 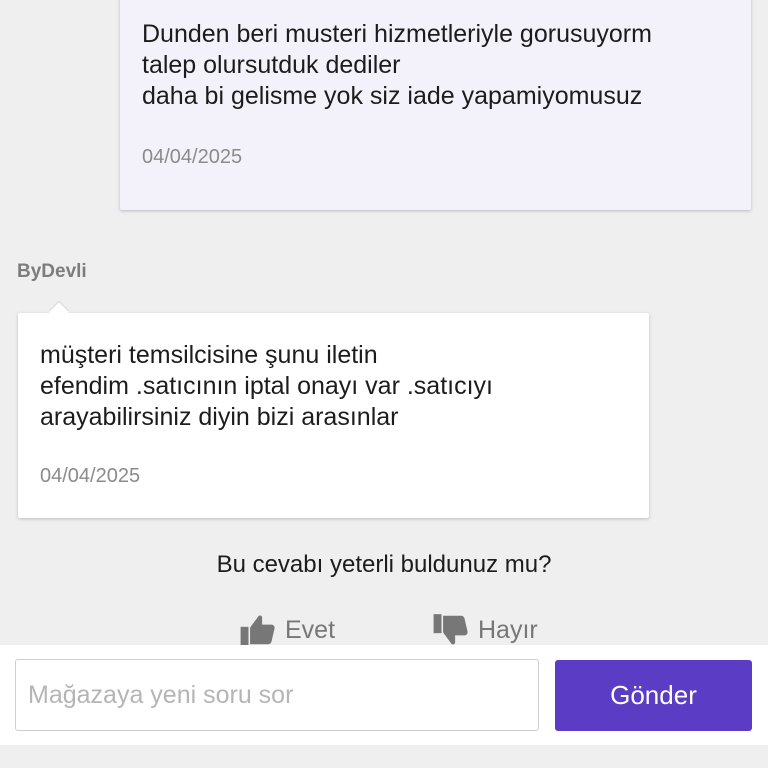 I want to click on seller-name: ByDevli, so click(x=52, y=271).